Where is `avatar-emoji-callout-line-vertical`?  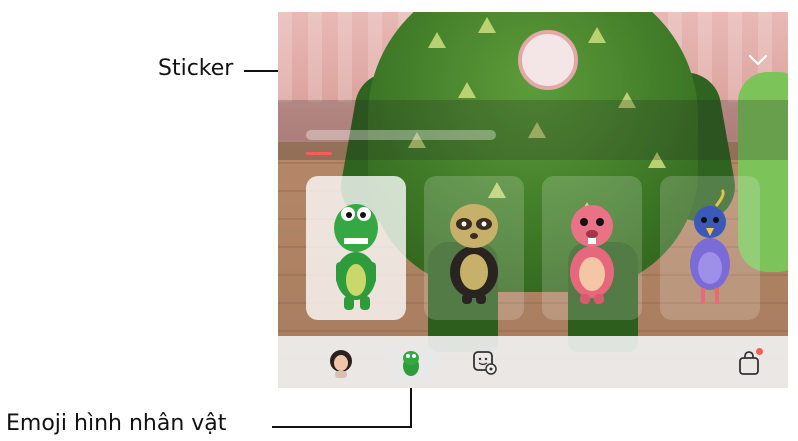
avatar-emoji-callout-line-vertical is located at coordinates (411, 405).